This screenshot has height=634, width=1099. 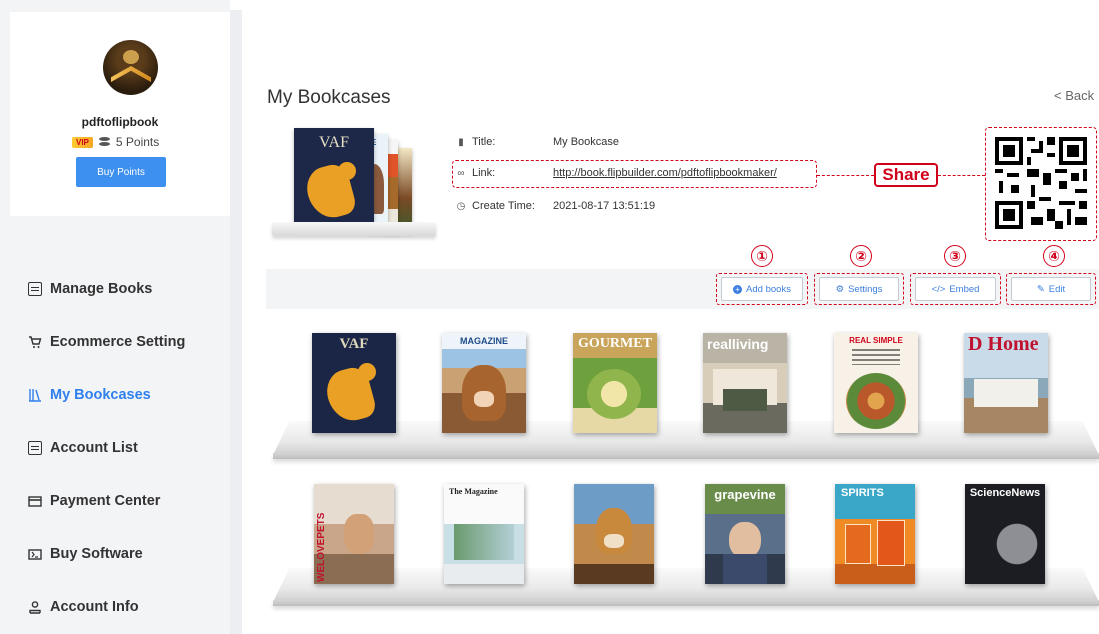 What do you see at coordinates (865, 289) in the screenshot?
I see `settings-label: Settings` at bounding box center [865, 289].